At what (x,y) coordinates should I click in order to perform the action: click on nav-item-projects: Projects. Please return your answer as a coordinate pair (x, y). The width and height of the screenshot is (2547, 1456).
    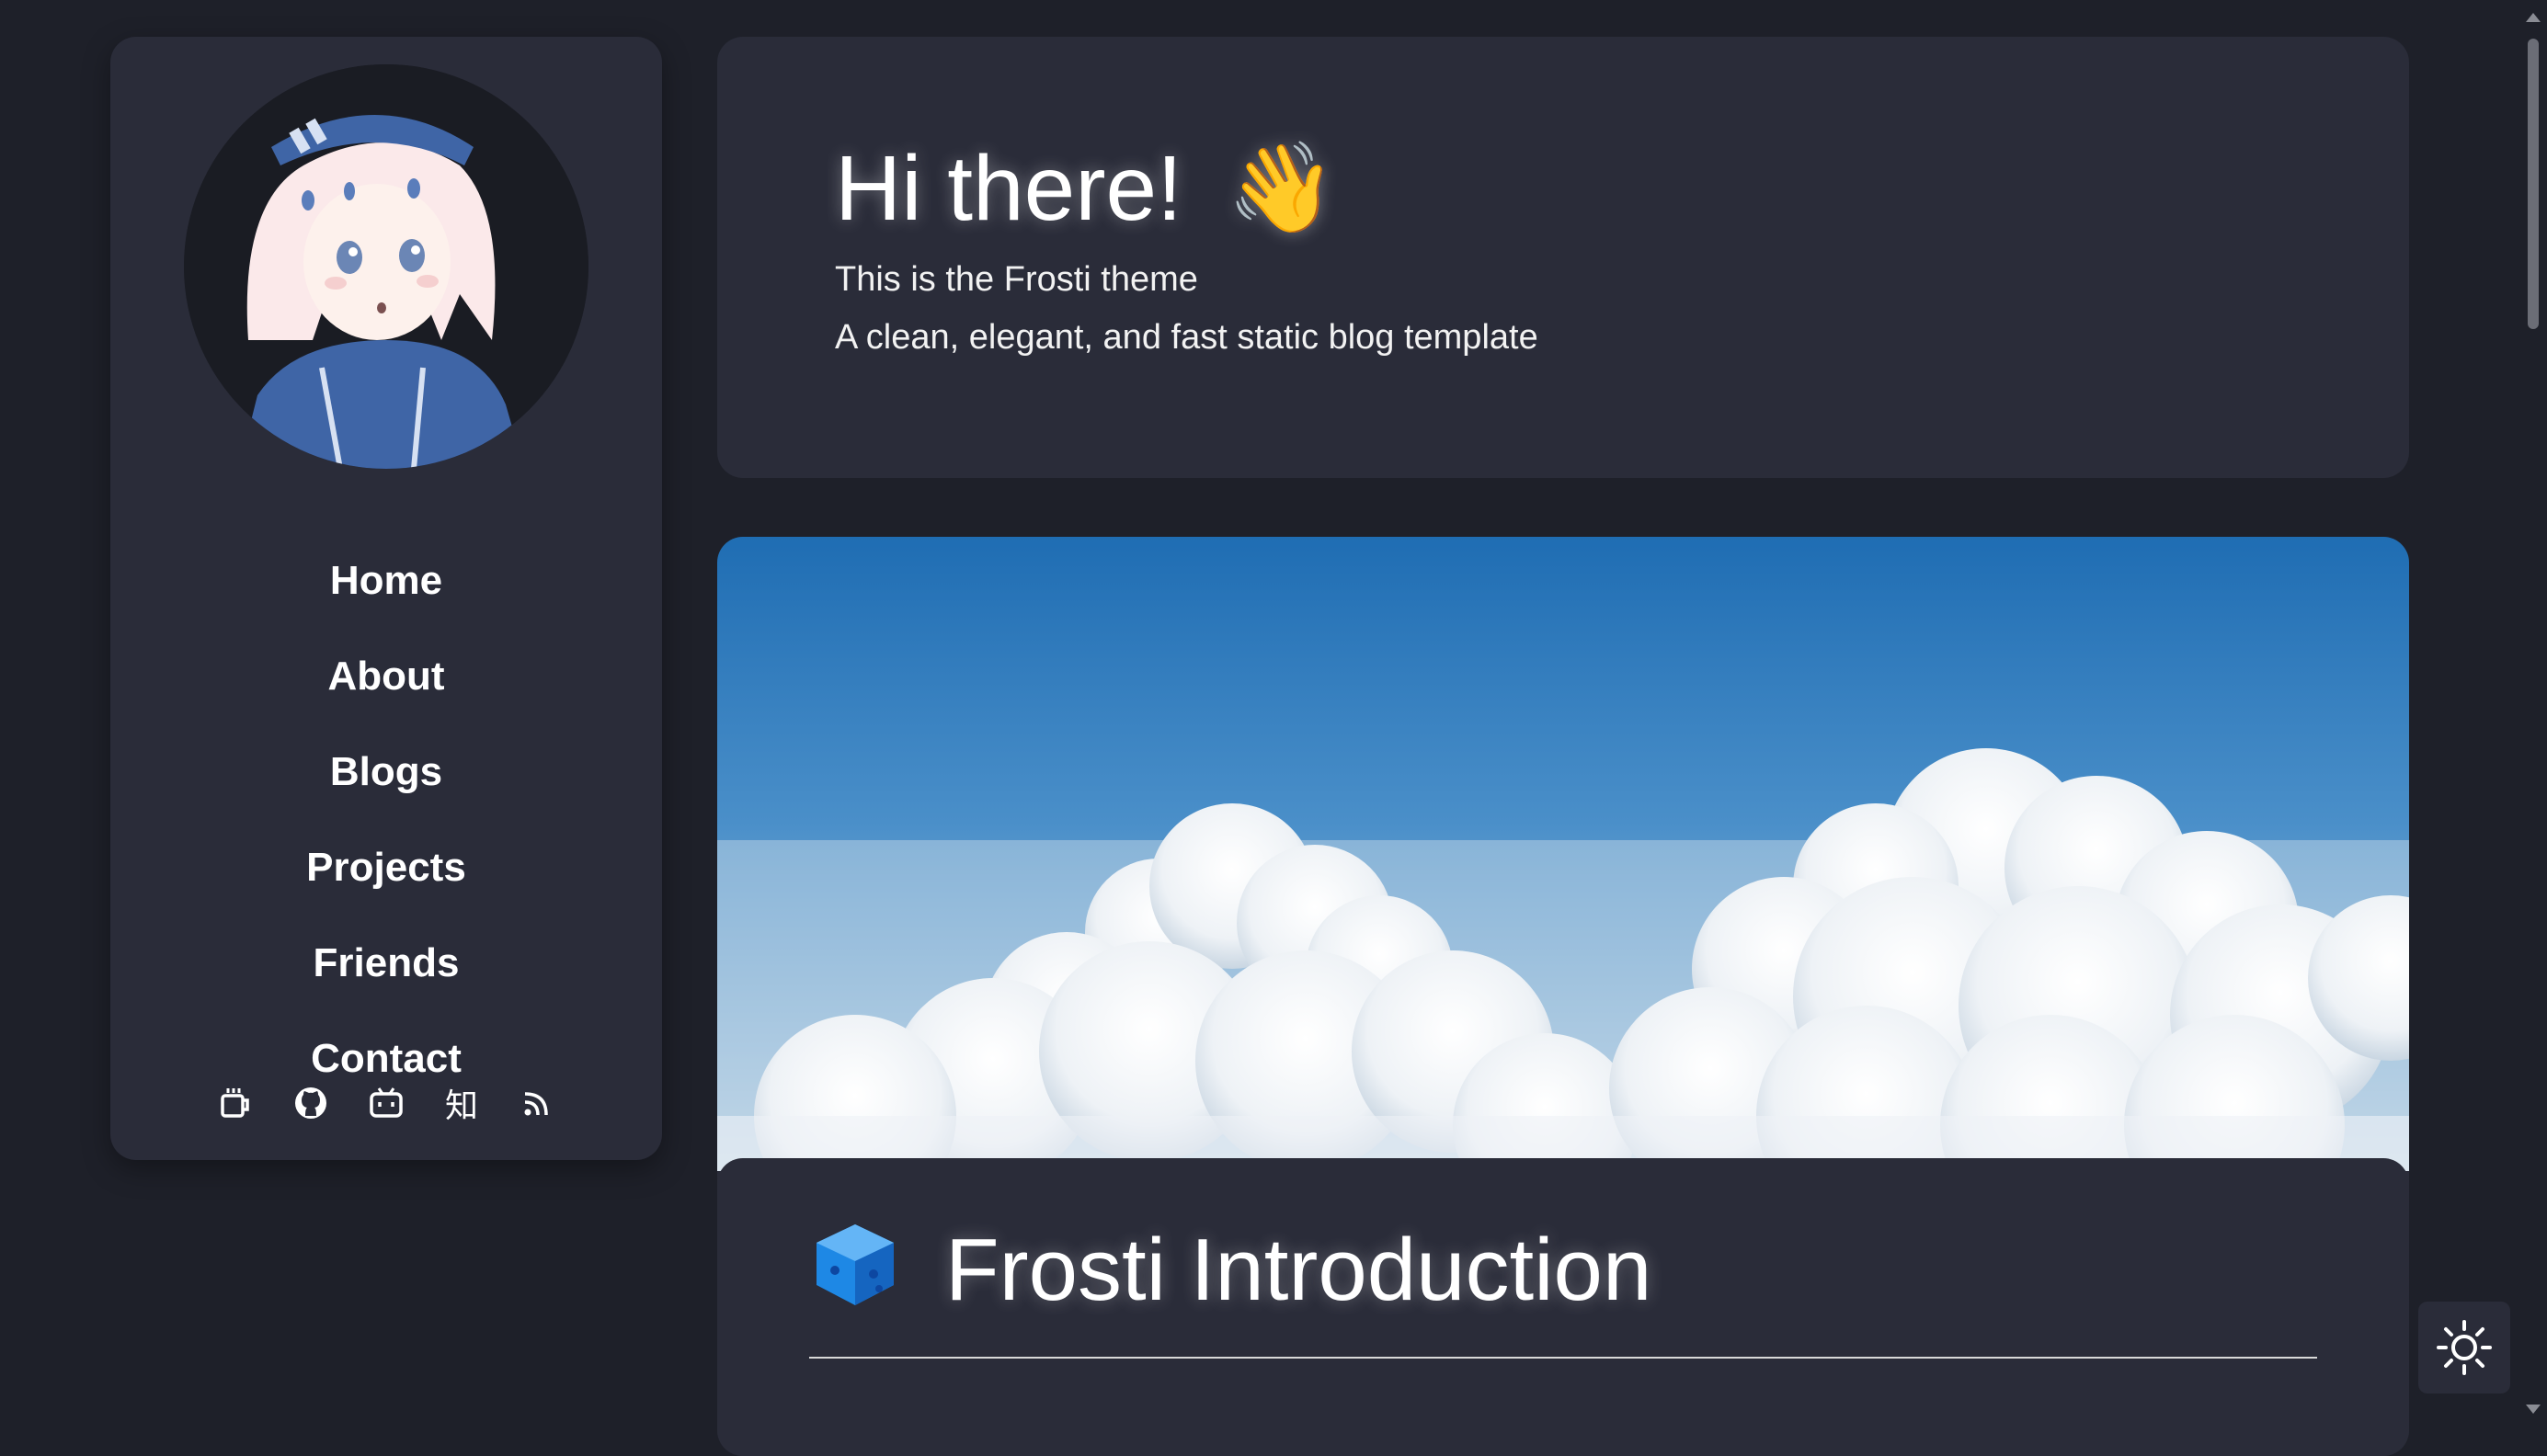
    Looking at the image, I should click on (386, 868).